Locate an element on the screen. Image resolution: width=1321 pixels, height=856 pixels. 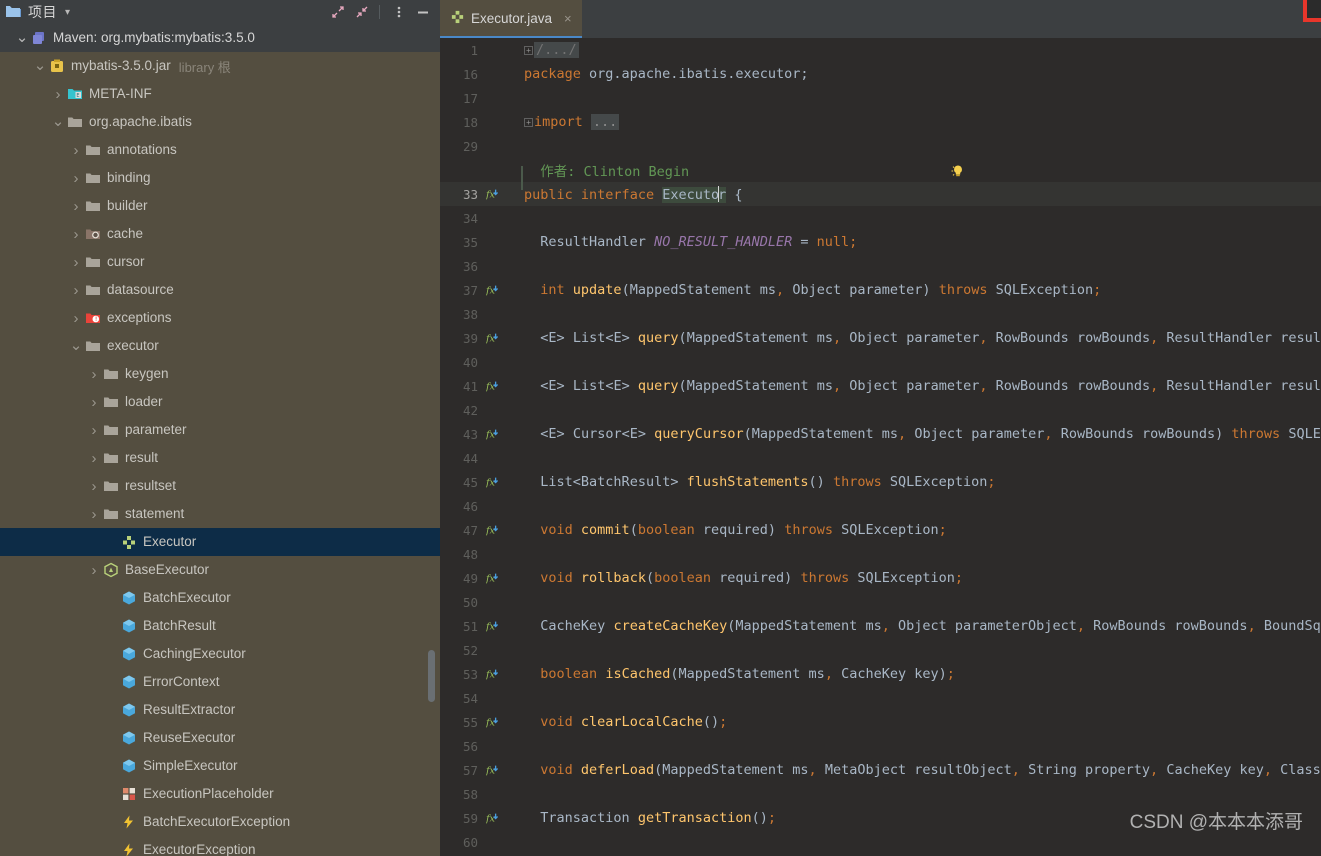
tree-item-errorcontext: ErrorContext is located at coordinates (220, 682).